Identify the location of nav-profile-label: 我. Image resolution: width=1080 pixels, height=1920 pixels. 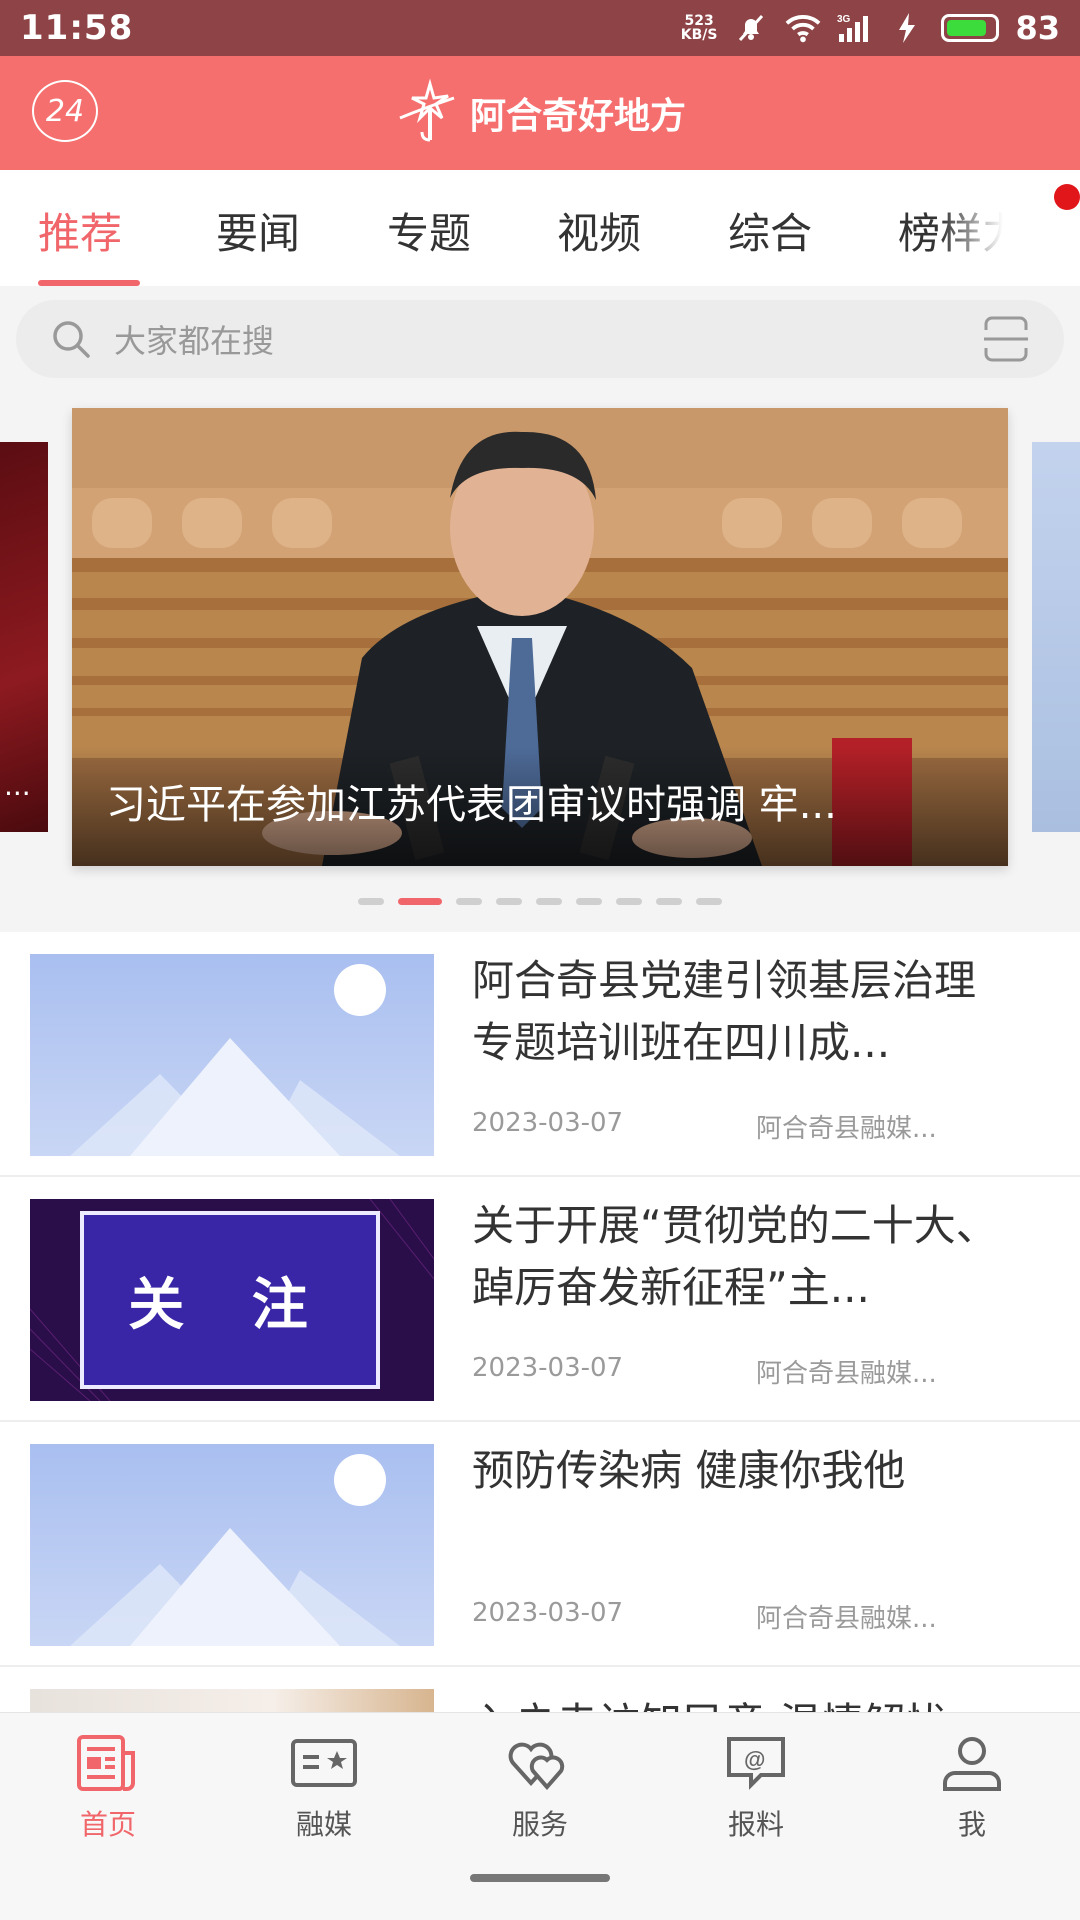
(971, 1824).